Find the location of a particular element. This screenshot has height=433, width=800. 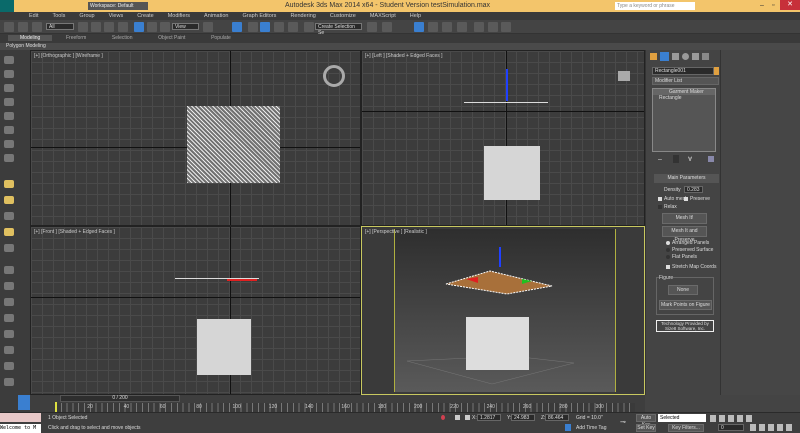

relax-checkbox: Relax is located at coordinates (667, 207).